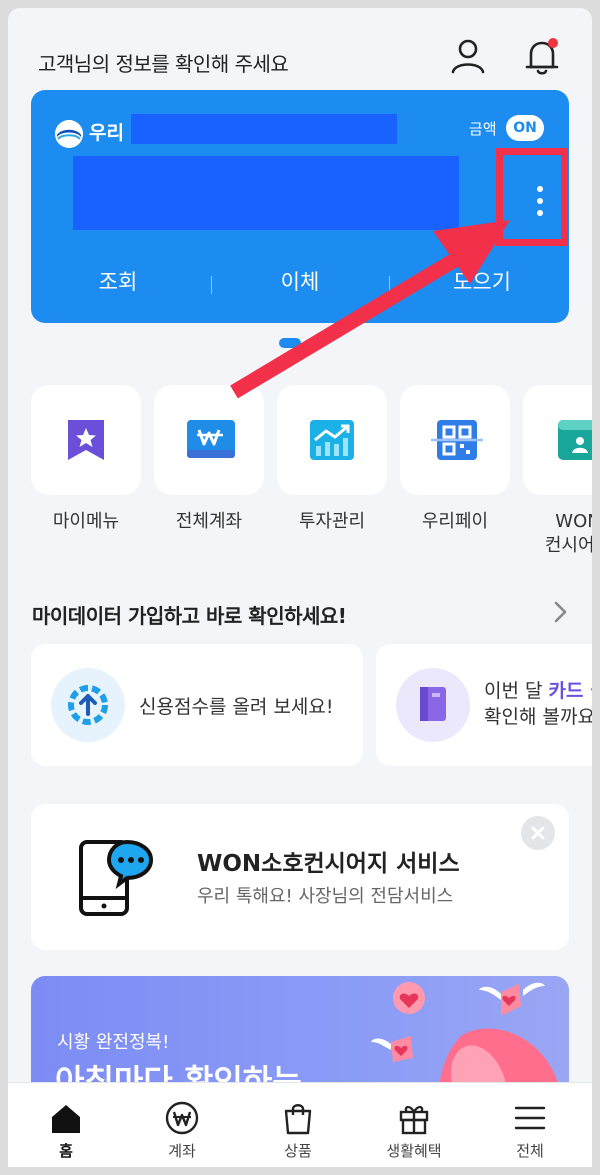  What do you see at coordinates (332, 521) in the screenshot?
I see `quick-label: 투자관리` at bounding box center [332, 521].